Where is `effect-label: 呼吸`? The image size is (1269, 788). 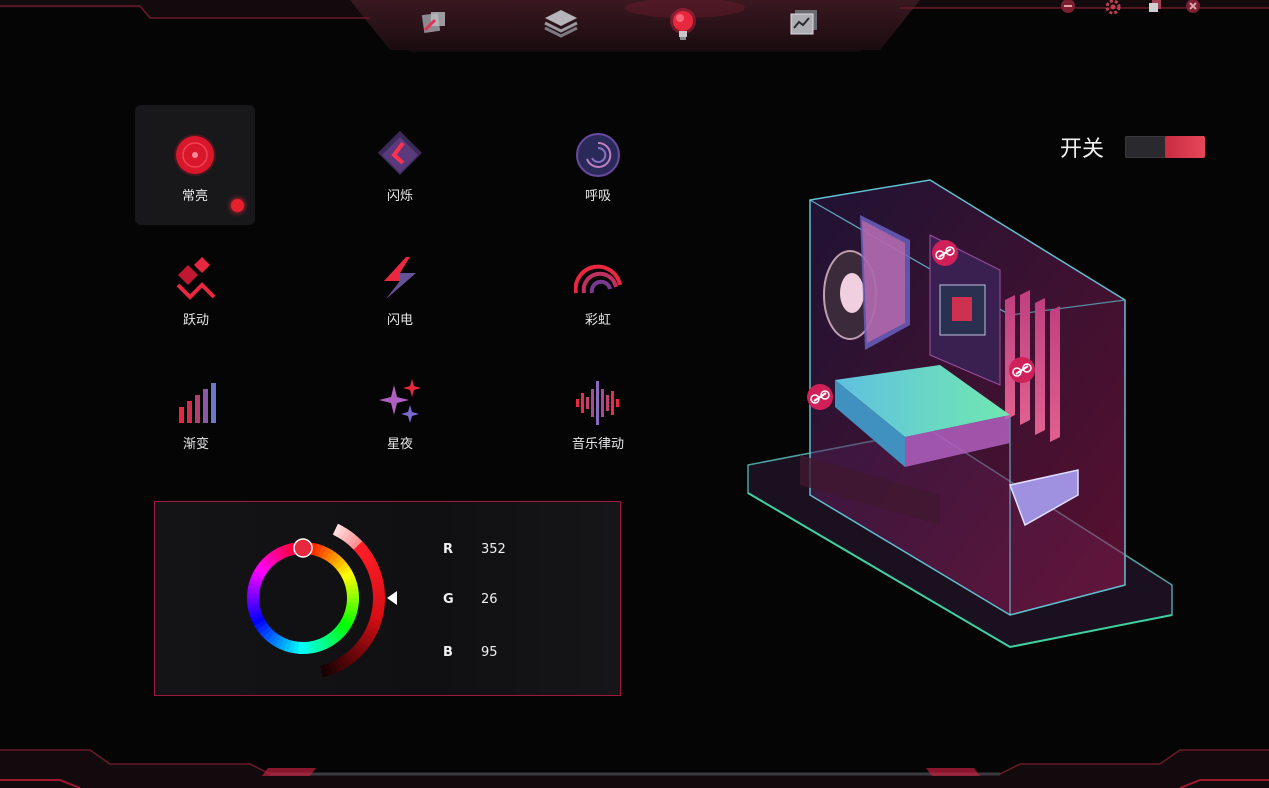 effect-label: 呼吸 is located at coordinates (597, 196).